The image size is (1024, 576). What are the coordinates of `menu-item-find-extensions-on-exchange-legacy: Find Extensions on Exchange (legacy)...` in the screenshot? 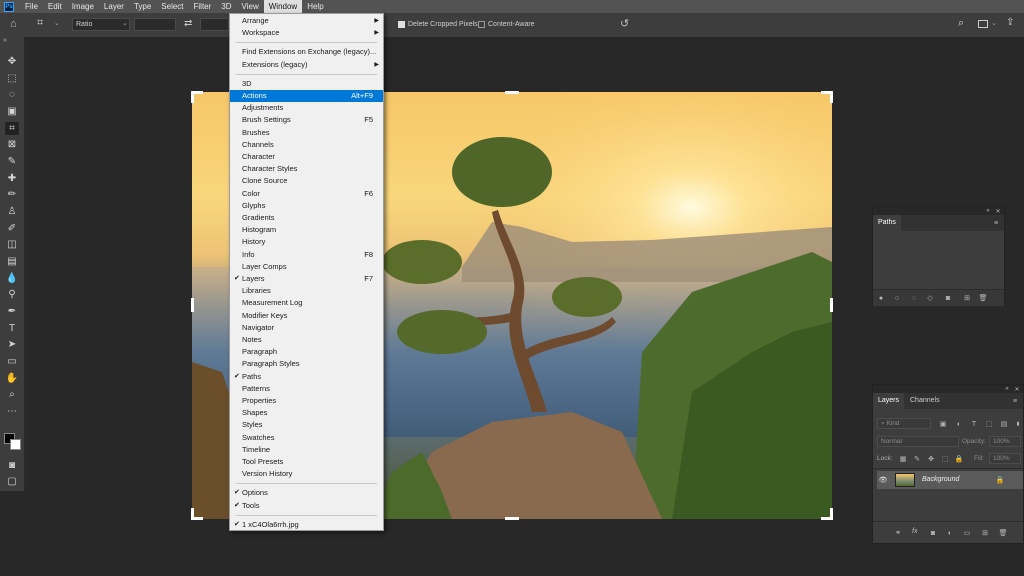 It's located at (306, 52).